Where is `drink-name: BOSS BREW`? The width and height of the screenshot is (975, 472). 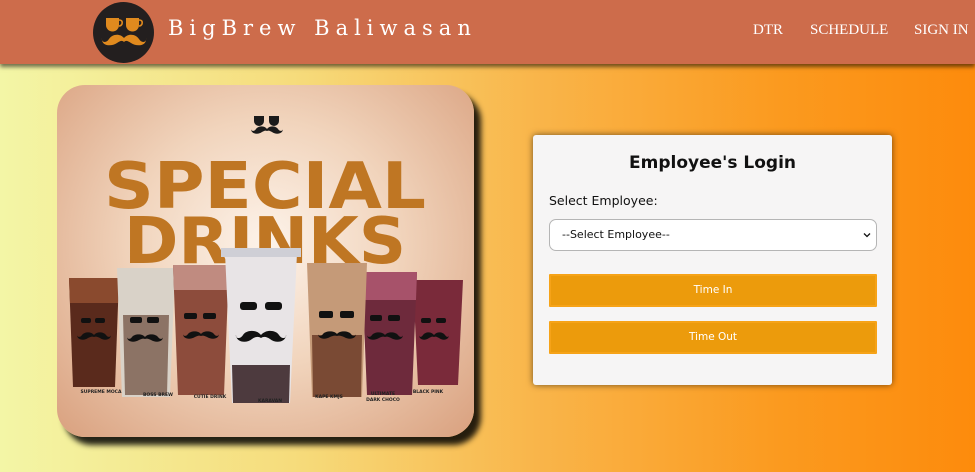 drink-name: BOSS BREW is located at coordinates (158, 395).